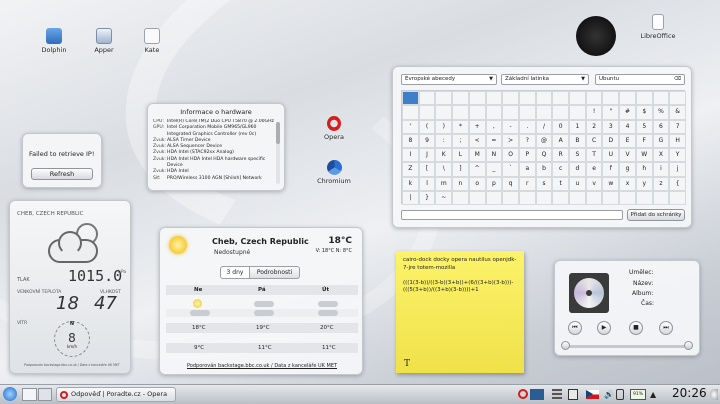 This screenshot has height=404, width=720. Describe the element at coordinates (410, 197) in the screenshot. I see `character-cell: |` at that location.